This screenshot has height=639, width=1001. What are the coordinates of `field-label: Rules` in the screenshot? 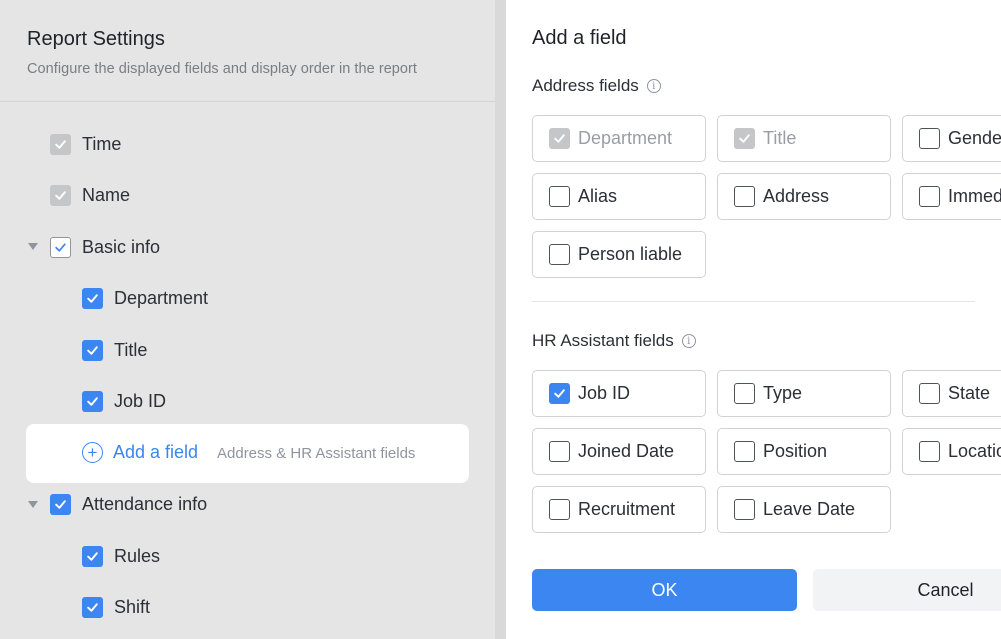 It's located at (137, 555).